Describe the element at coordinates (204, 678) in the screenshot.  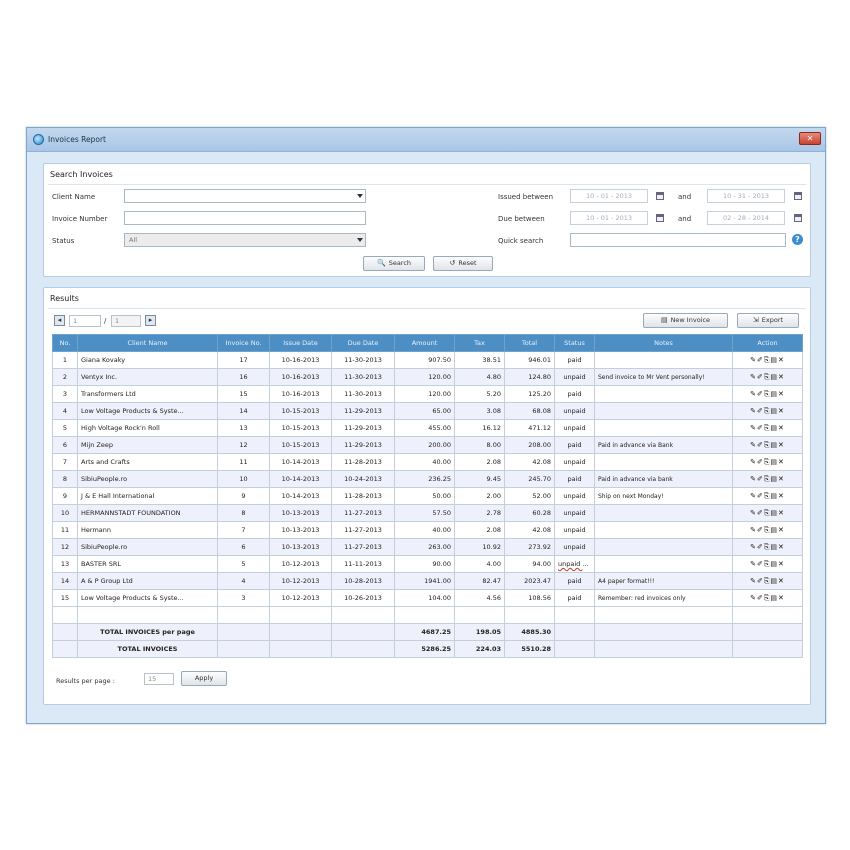
I see `apply-button: Apply` at that location.